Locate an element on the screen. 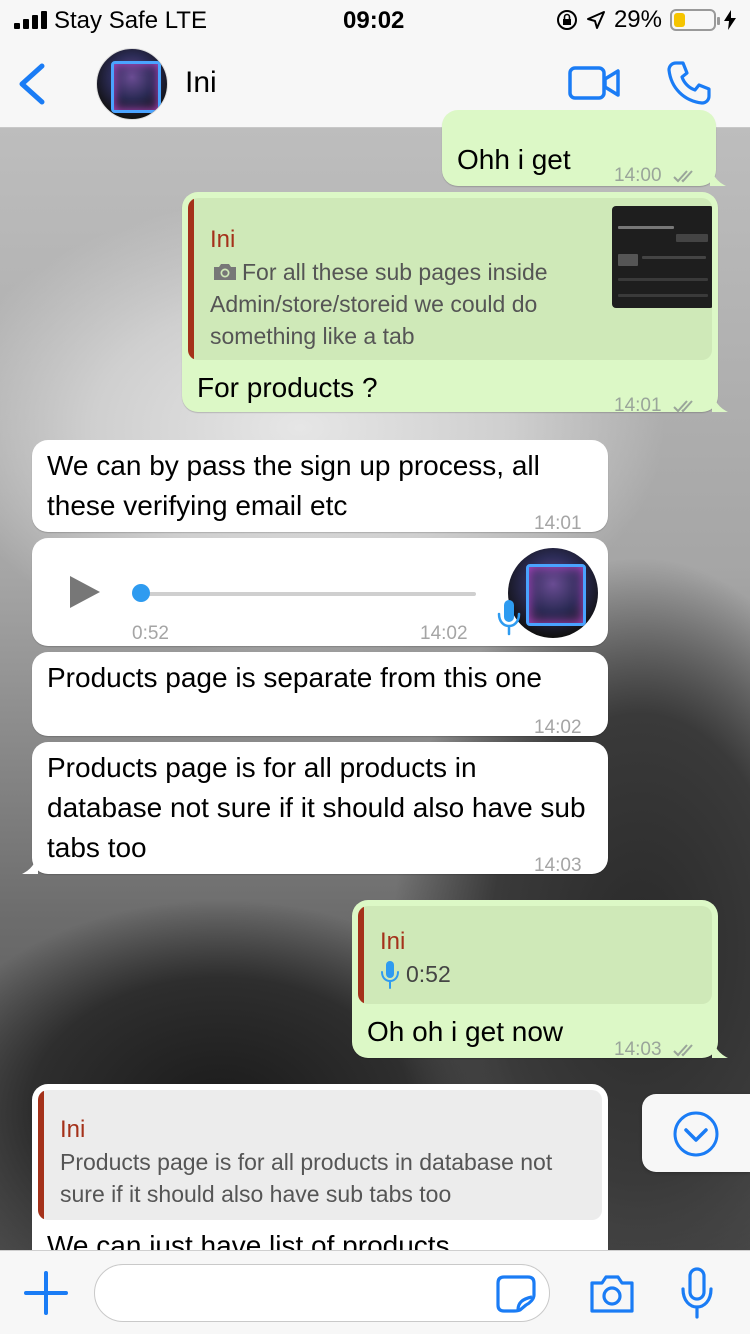  carrier-label: Stay Safe LTE is located at coordinates (130, 20).